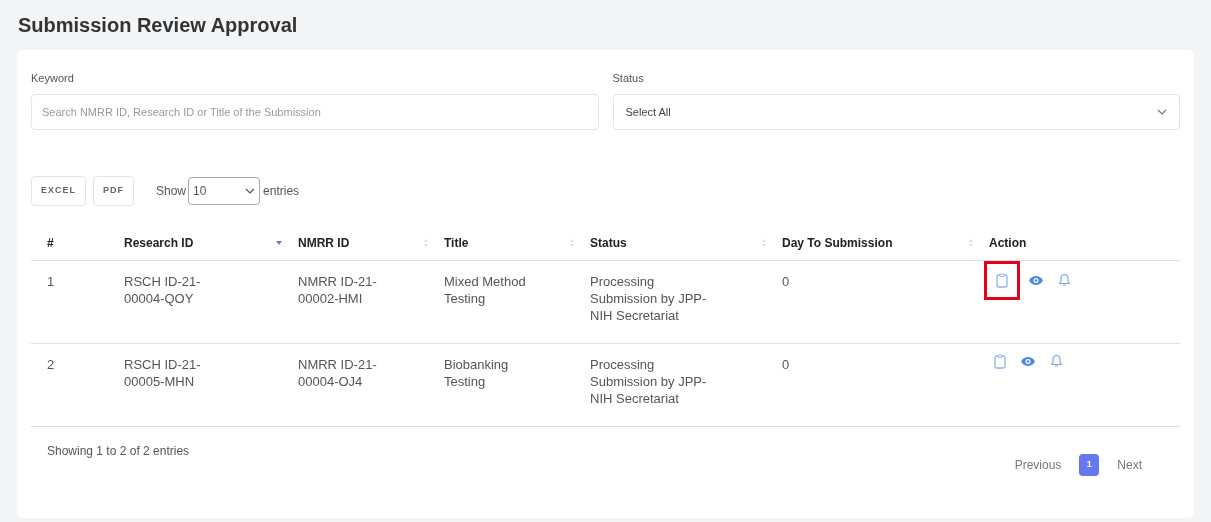  What do you see at coordinates (171, 191) in the screenshot?
I see `length-label: Show` at bounding box center [171, 191].